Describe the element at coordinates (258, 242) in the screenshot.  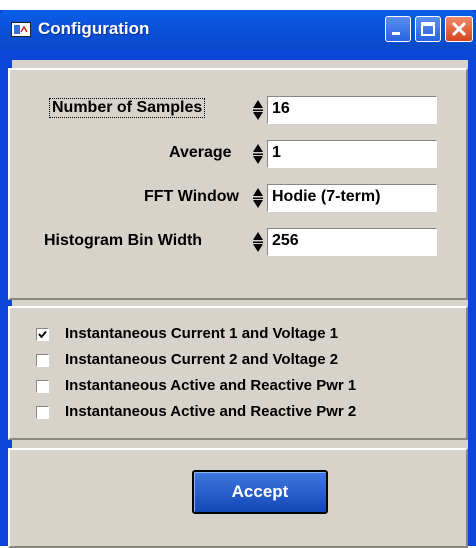
I see `histogram-bin-width-spinner-icon` at that location.